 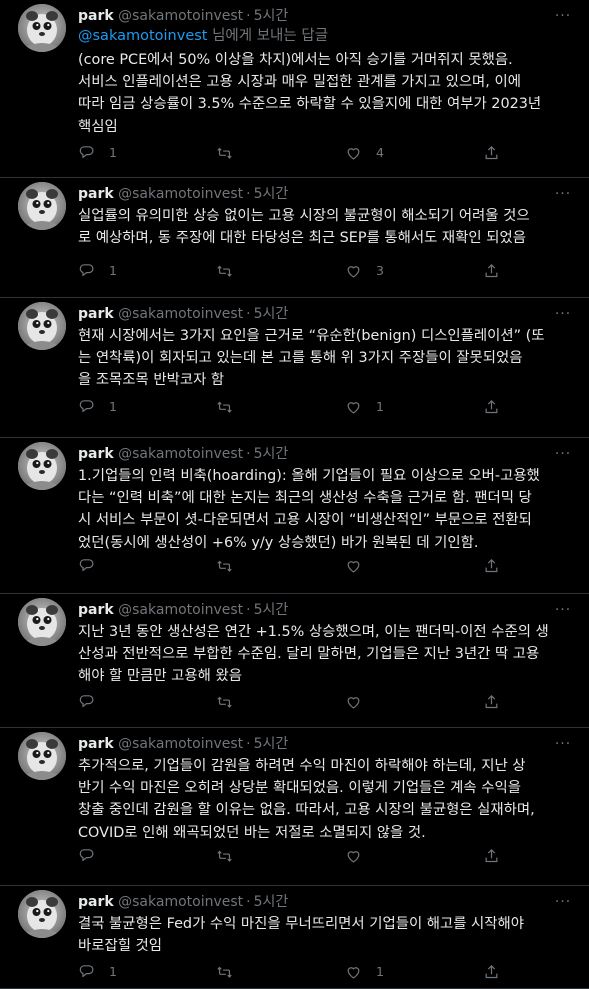 What do you see at coordinates (364, 270) in the screenshot?
I see `like-button: 3` at bounding box center [364, 270].